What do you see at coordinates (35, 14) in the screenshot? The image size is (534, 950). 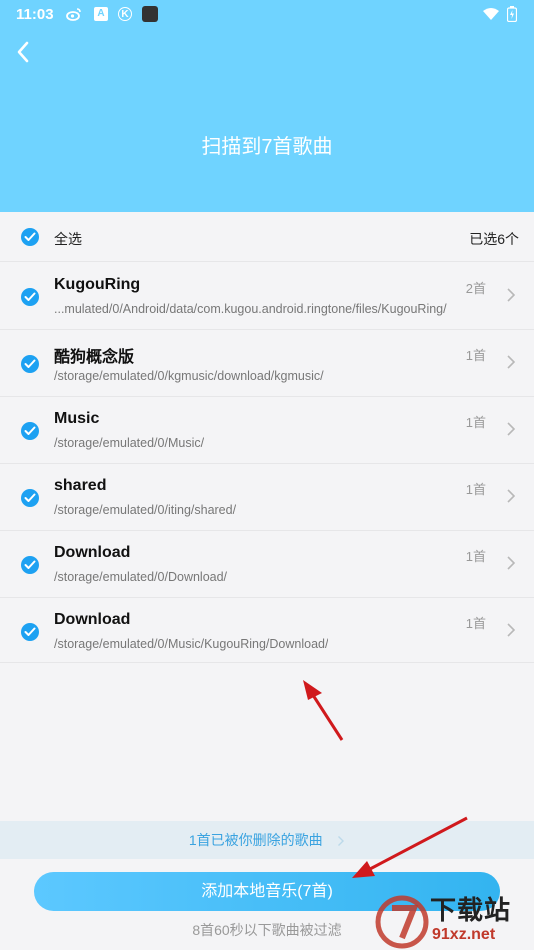 I see `status-time: 11:03` at bounding box center [35, 14].